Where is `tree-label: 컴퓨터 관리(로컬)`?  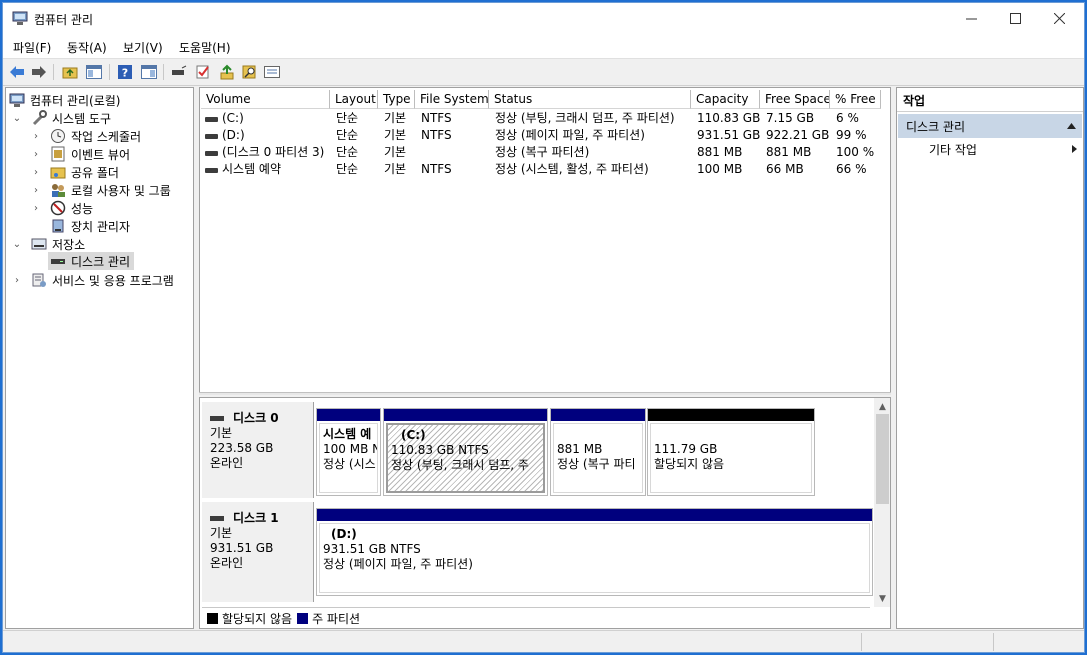
tree-label: 컴퓨터 관리(로컬) is located at coordinates (75, 100).